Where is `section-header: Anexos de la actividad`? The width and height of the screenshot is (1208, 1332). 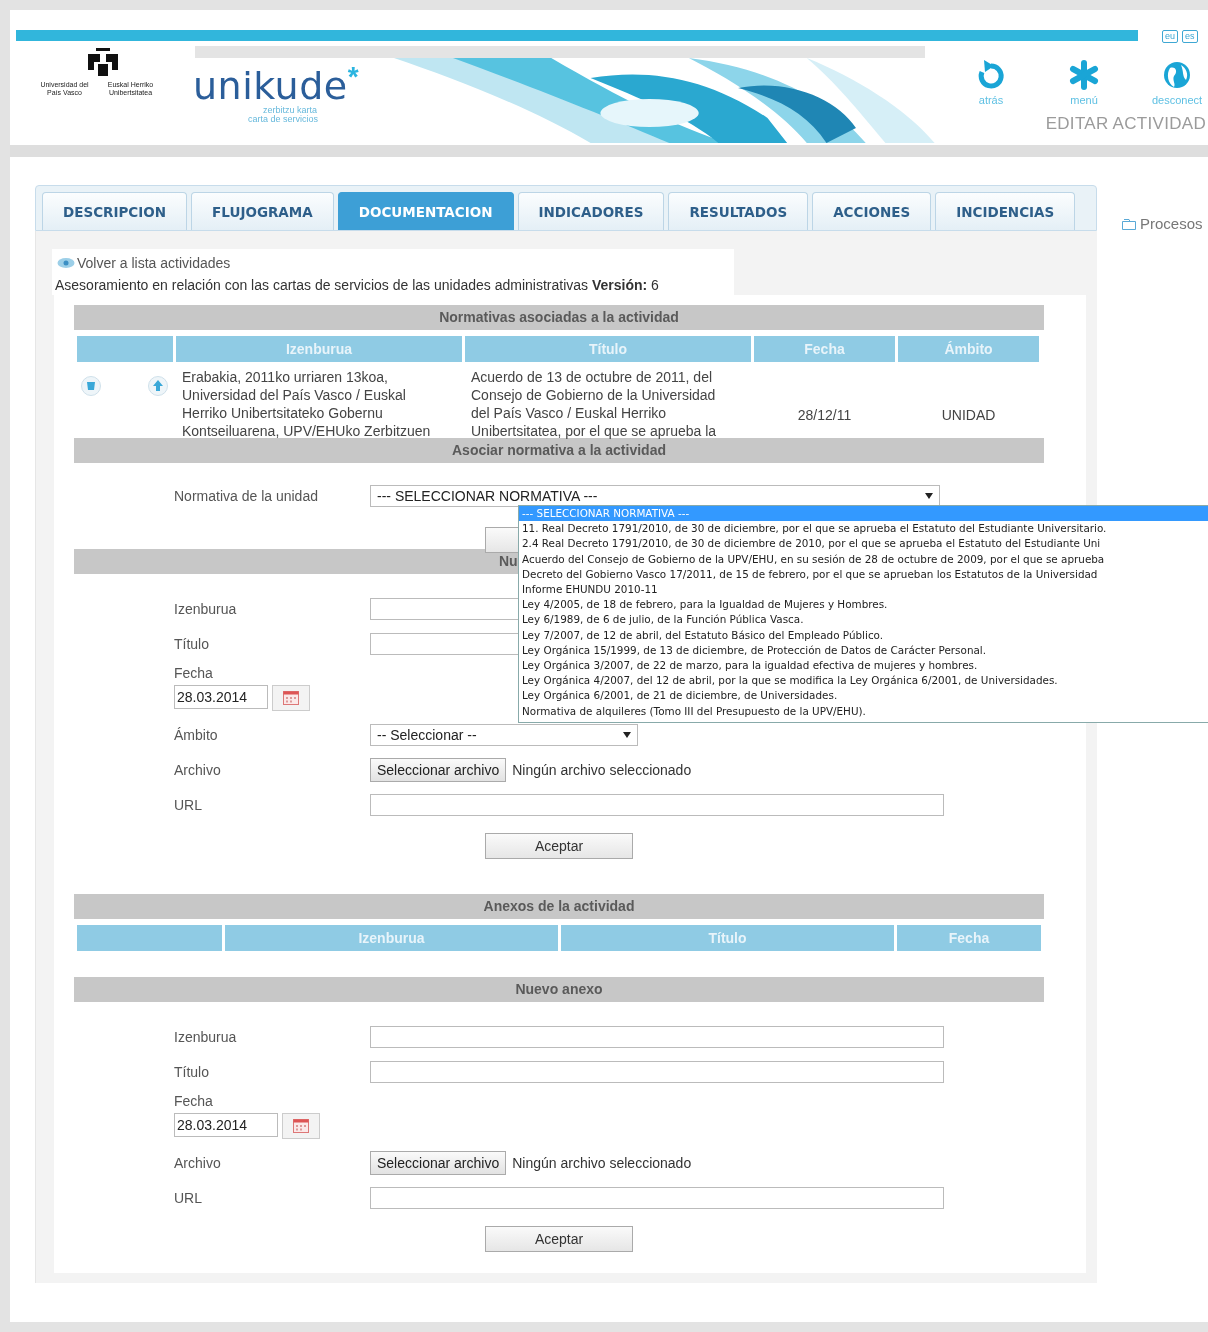 section-header: Anexos de la actividad is located at coordinates (559, 906).